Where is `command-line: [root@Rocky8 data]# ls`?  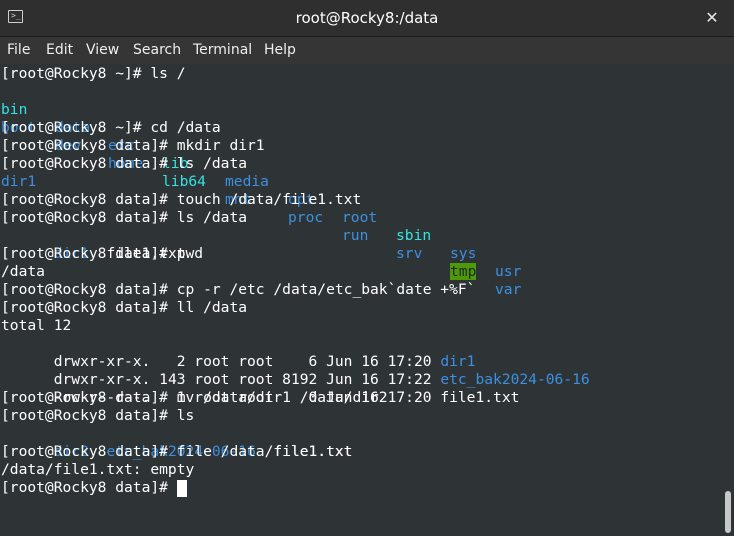 command-line: [root@Rocky8 data]# ls is located at coordinates (98, 415).